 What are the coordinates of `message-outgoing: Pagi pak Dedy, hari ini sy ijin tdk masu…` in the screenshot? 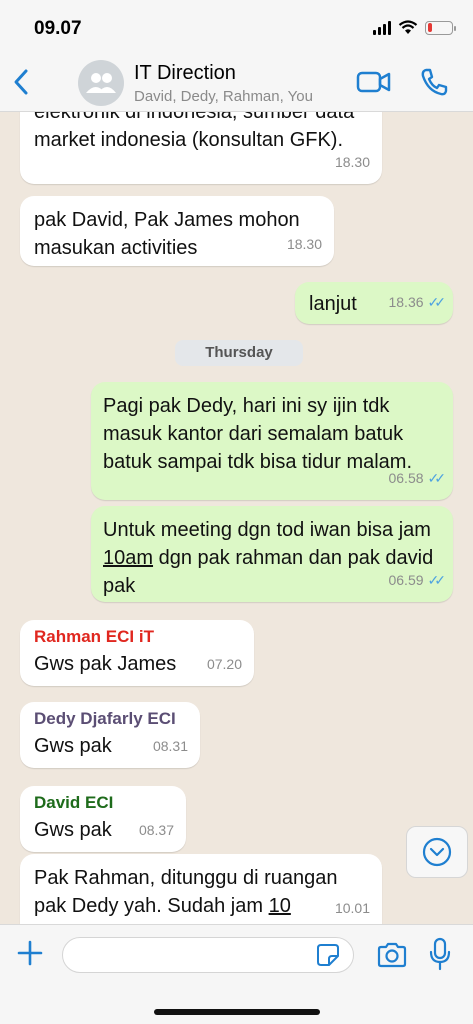 It's located at (272, 441).